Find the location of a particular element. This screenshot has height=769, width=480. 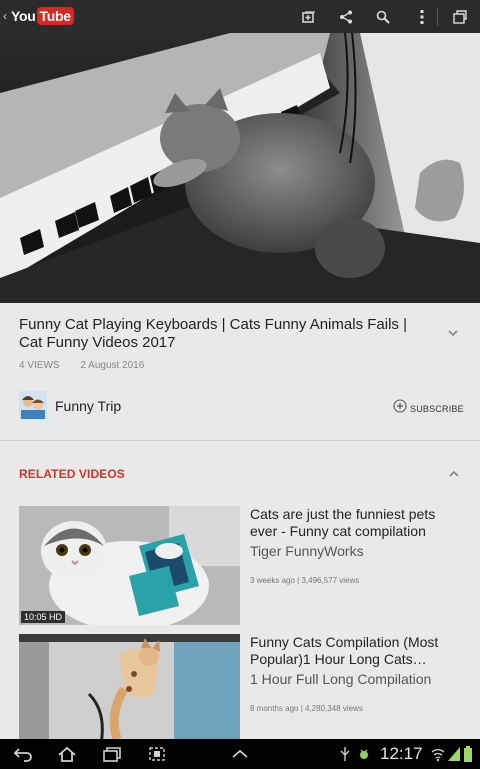

video-meta: 4 VIEWS 2 August 2016 is located at coordinates (81, 365).